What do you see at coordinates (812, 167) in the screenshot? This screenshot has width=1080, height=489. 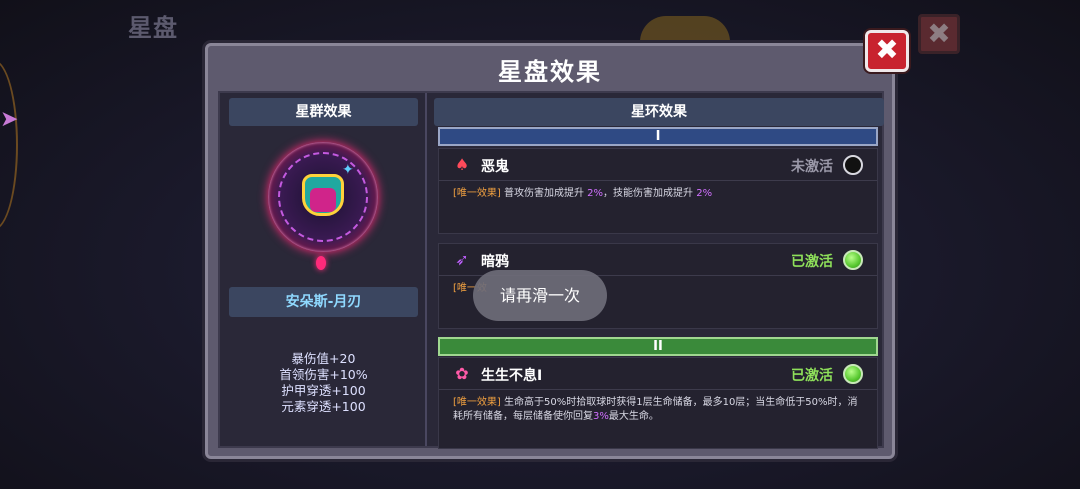 I see `effect-status: 未激活` at bounding box center [812, 167].